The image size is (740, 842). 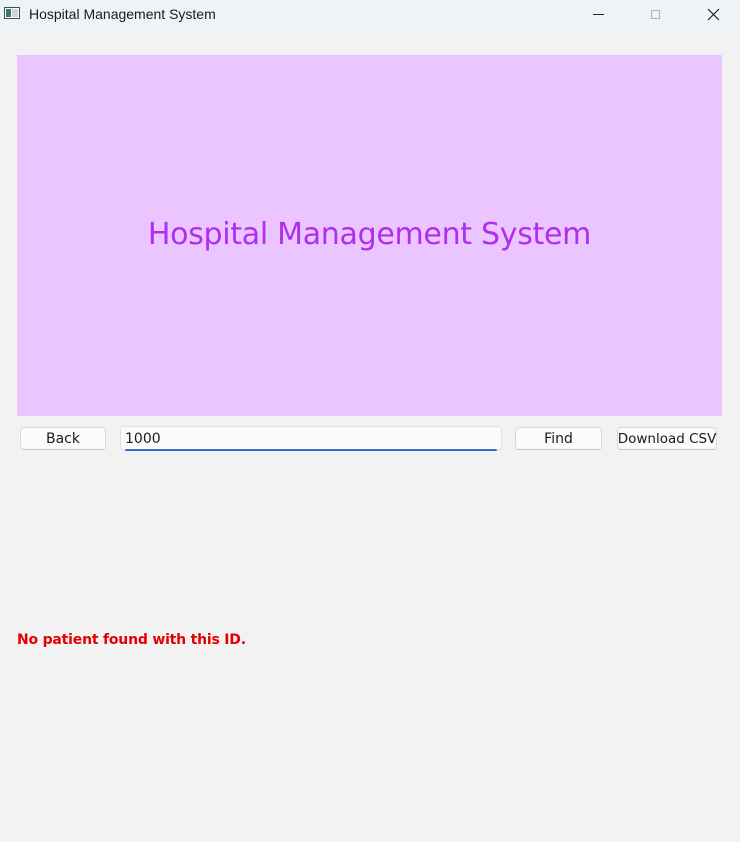 I want to click on patient-id-input, so click(x=305, y=438).